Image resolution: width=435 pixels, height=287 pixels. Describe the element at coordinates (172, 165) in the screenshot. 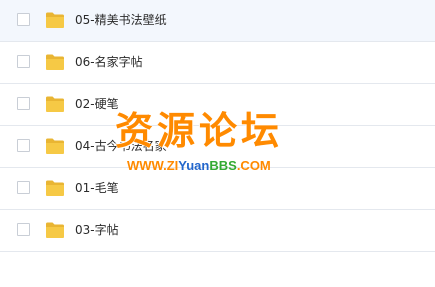

I see `watermark-url-zi: ZI` at that location.